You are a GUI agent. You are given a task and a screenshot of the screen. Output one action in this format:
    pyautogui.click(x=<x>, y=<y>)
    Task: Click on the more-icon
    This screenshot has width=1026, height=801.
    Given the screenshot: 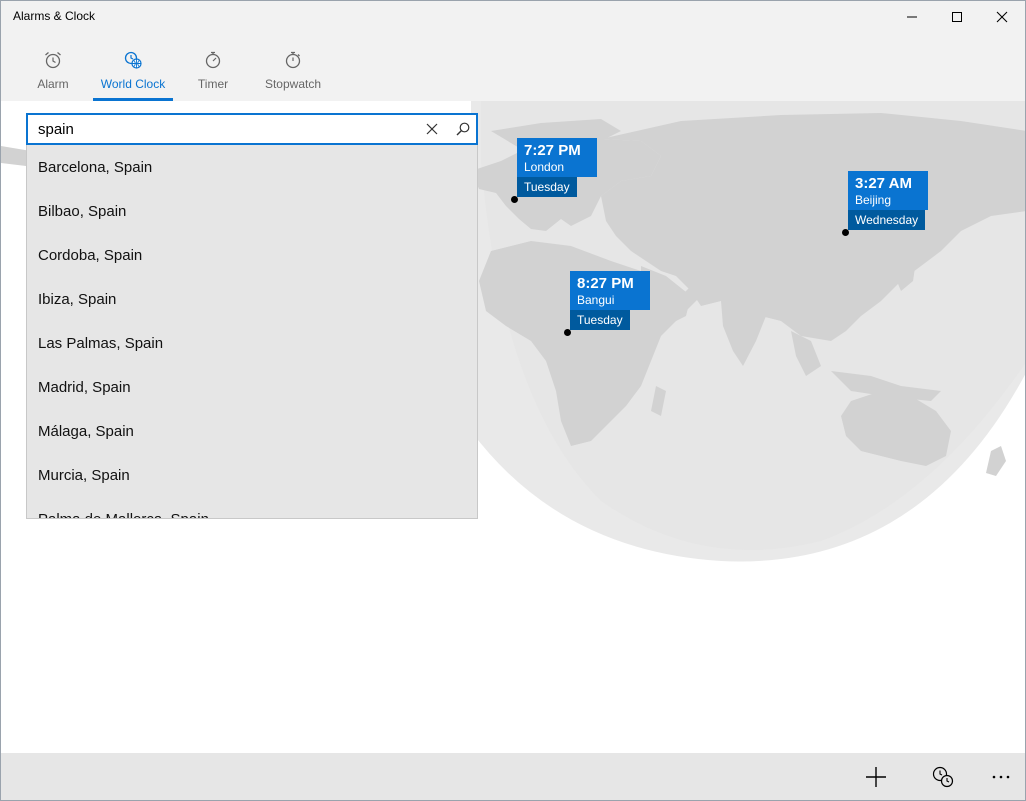 What is the action you would take?
    pyautogui.click(x=1001, y=777)
    